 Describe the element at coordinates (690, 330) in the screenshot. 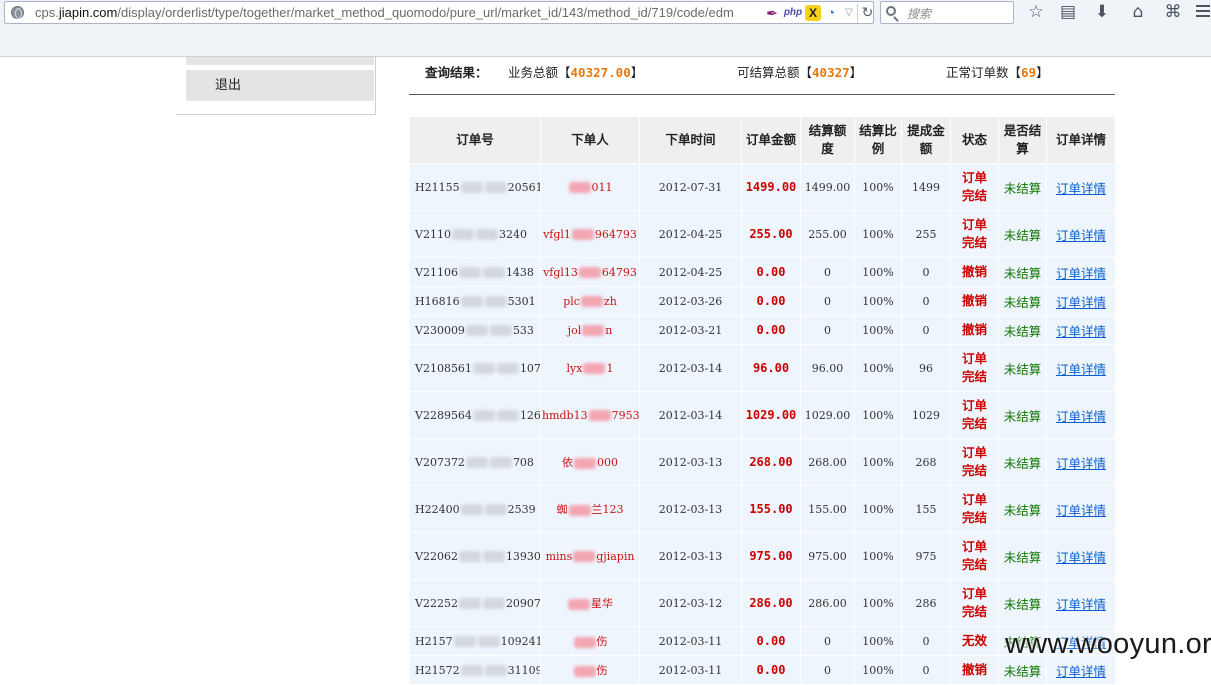

I see `order-time: 2012-03-21` at that location.